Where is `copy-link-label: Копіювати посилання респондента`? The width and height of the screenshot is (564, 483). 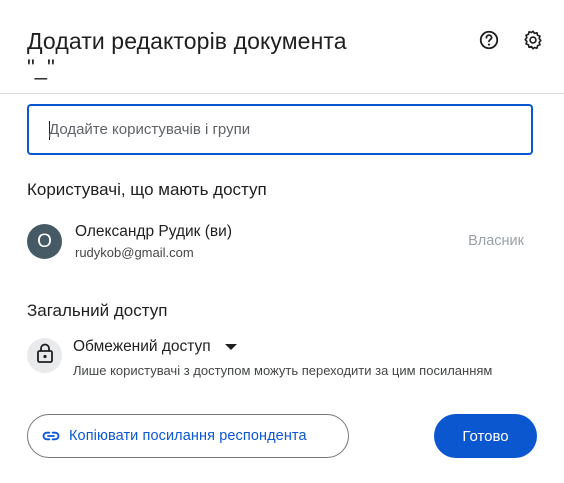
copy-link-label: Копіювати посилання респондента is located at coordinates (188, 436).